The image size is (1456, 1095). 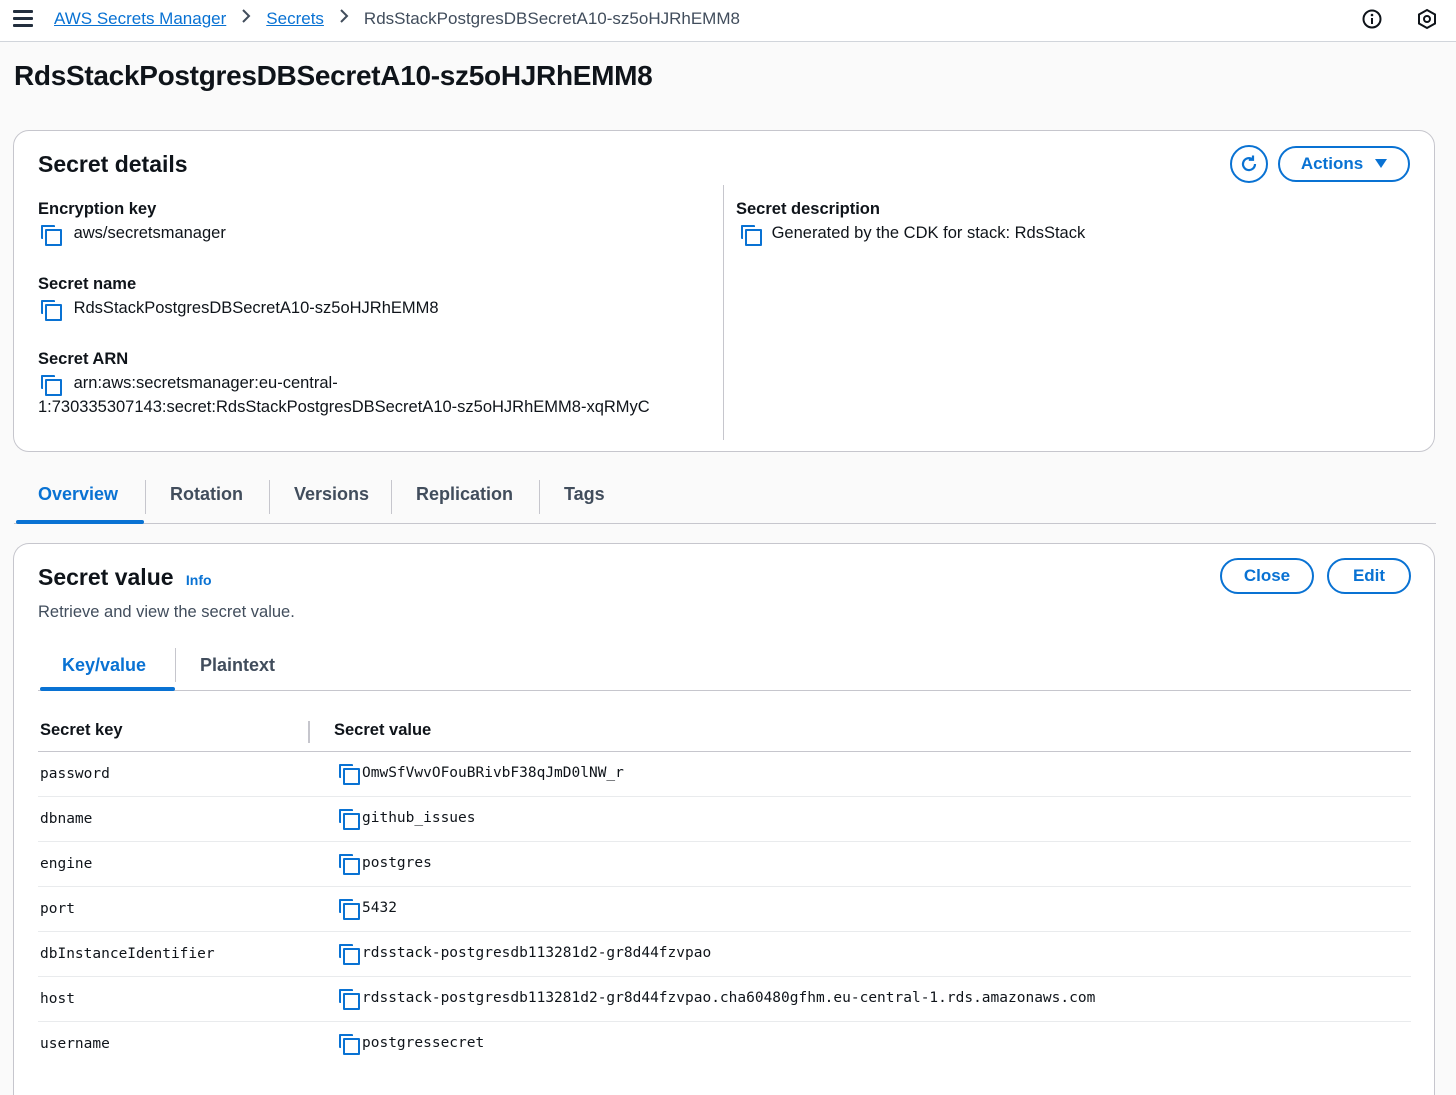 I want to click on tab-rotation: Rotation, so click(x=206, y=494).